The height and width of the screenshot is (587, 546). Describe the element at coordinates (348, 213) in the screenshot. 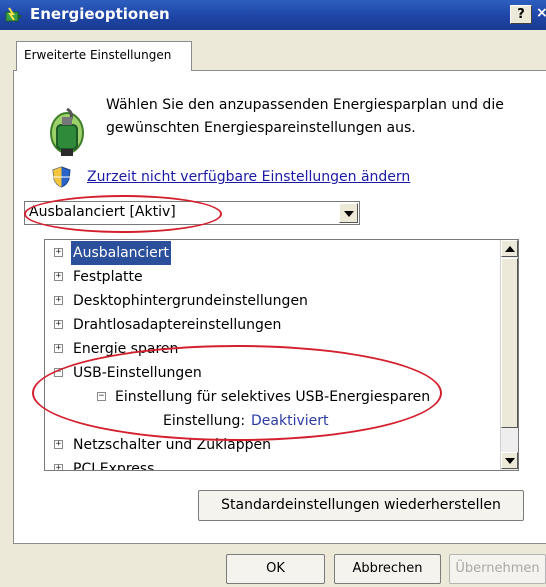

I see `chevron-down-icon` at that location.